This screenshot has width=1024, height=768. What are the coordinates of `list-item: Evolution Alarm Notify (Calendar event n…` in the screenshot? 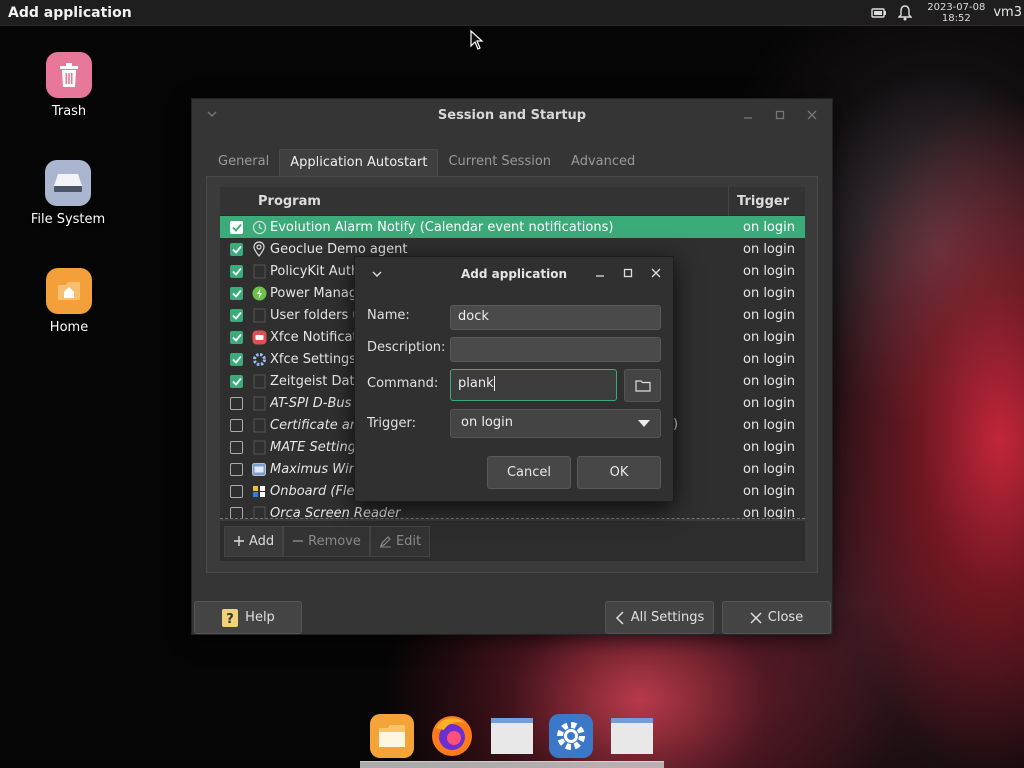 It's located at (512, 227).